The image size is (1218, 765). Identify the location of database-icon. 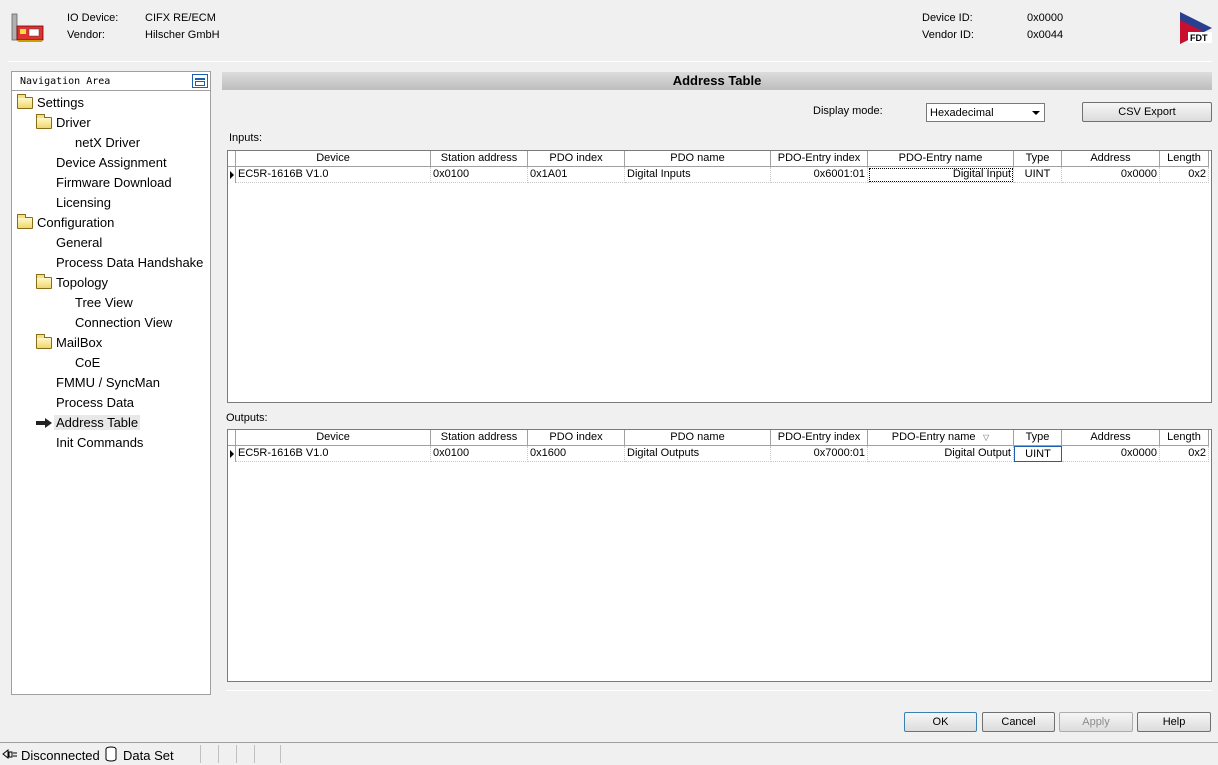
(111, 754).